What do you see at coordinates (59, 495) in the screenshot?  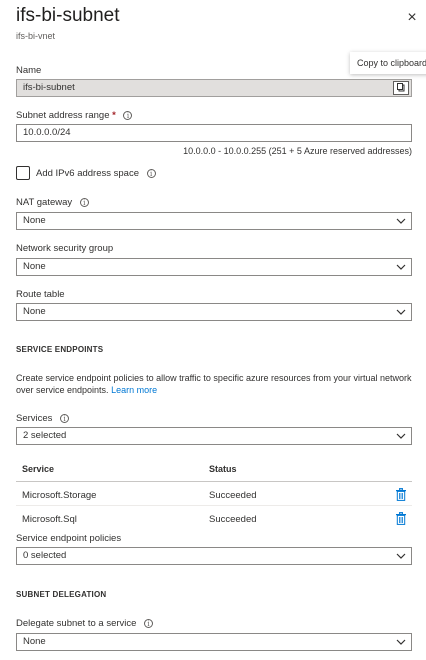 I see `table-cell-service: Microsoft.Storage` at bounding box center [59, 495].